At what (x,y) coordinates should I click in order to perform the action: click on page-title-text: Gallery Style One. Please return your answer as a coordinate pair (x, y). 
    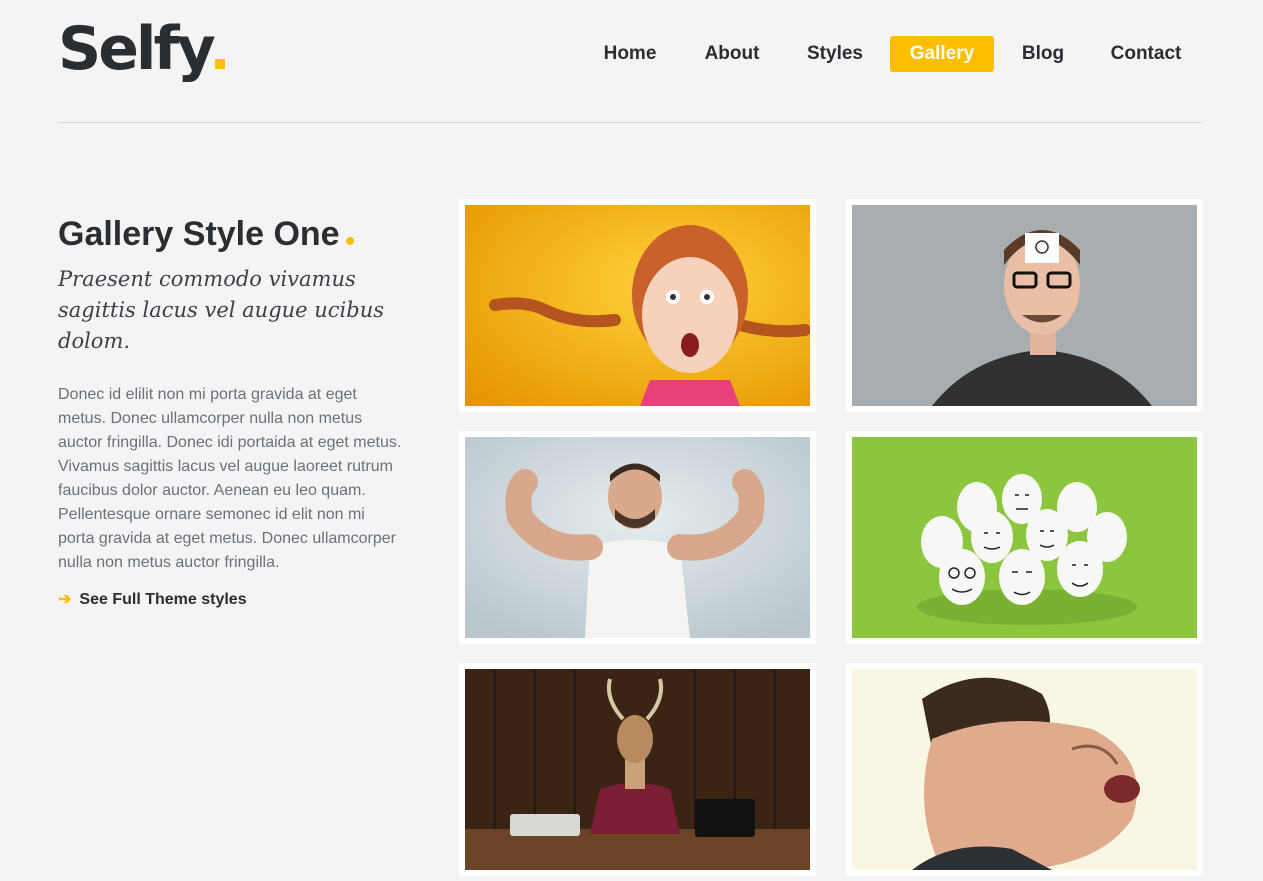
    Looking at the image, I should click on (199, 234).